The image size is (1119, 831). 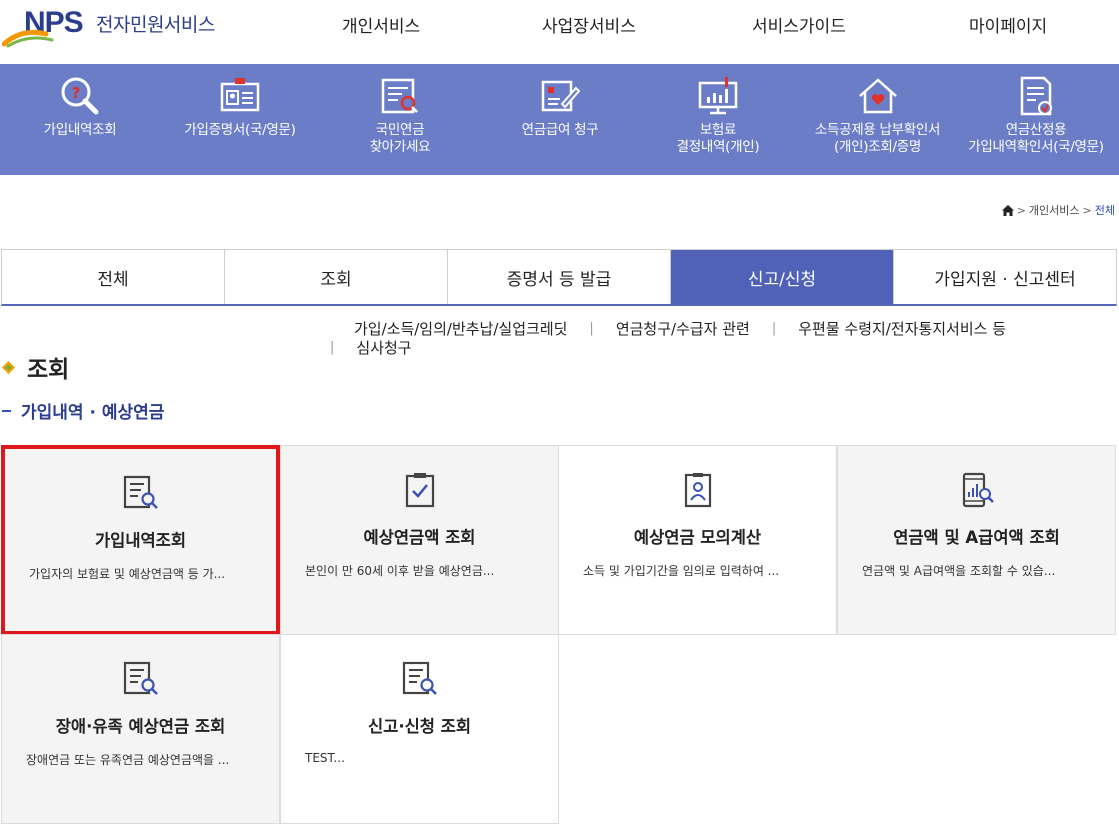 What do you see at coordinates (589, 24) in the screenshot?
I see `nav-business: 사업장서비스` at bounding box center [589, 24].